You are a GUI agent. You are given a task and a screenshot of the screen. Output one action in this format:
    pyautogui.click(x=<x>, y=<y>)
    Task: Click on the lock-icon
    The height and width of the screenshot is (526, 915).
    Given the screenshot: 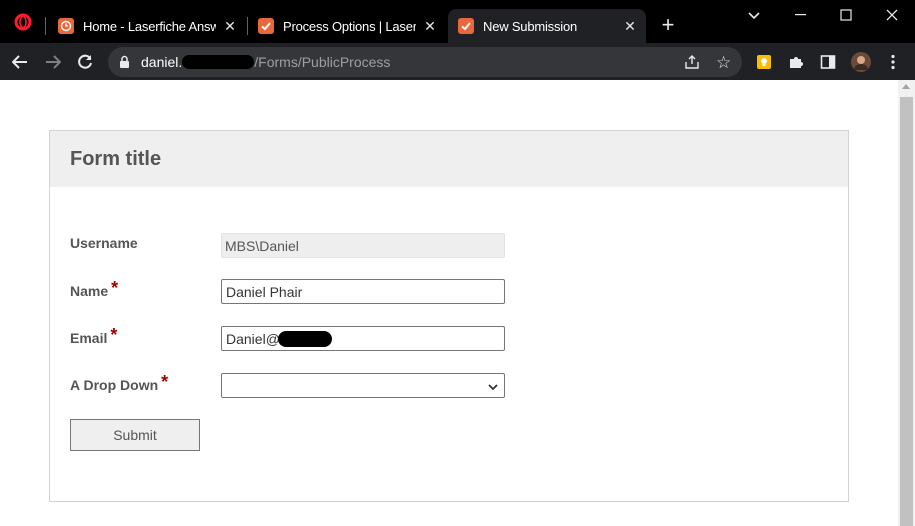 What is the action you would take?
    pyautogui.click(x=124, y=64)
    